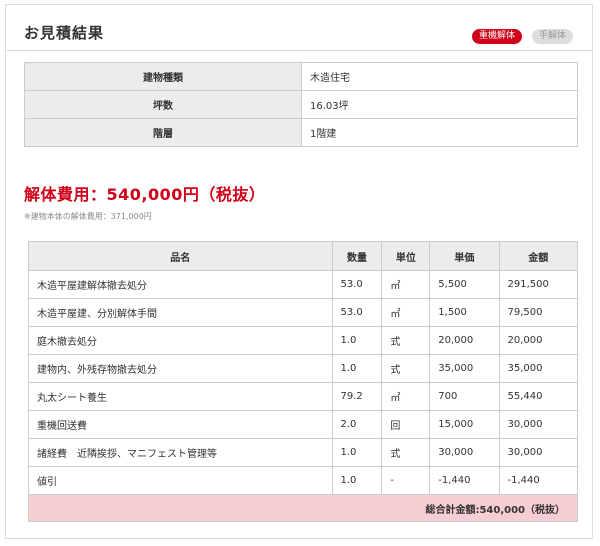  Describe the element at coordinates (538, 340) in the screenshot. I see `item-amount: 20,000` at that location.